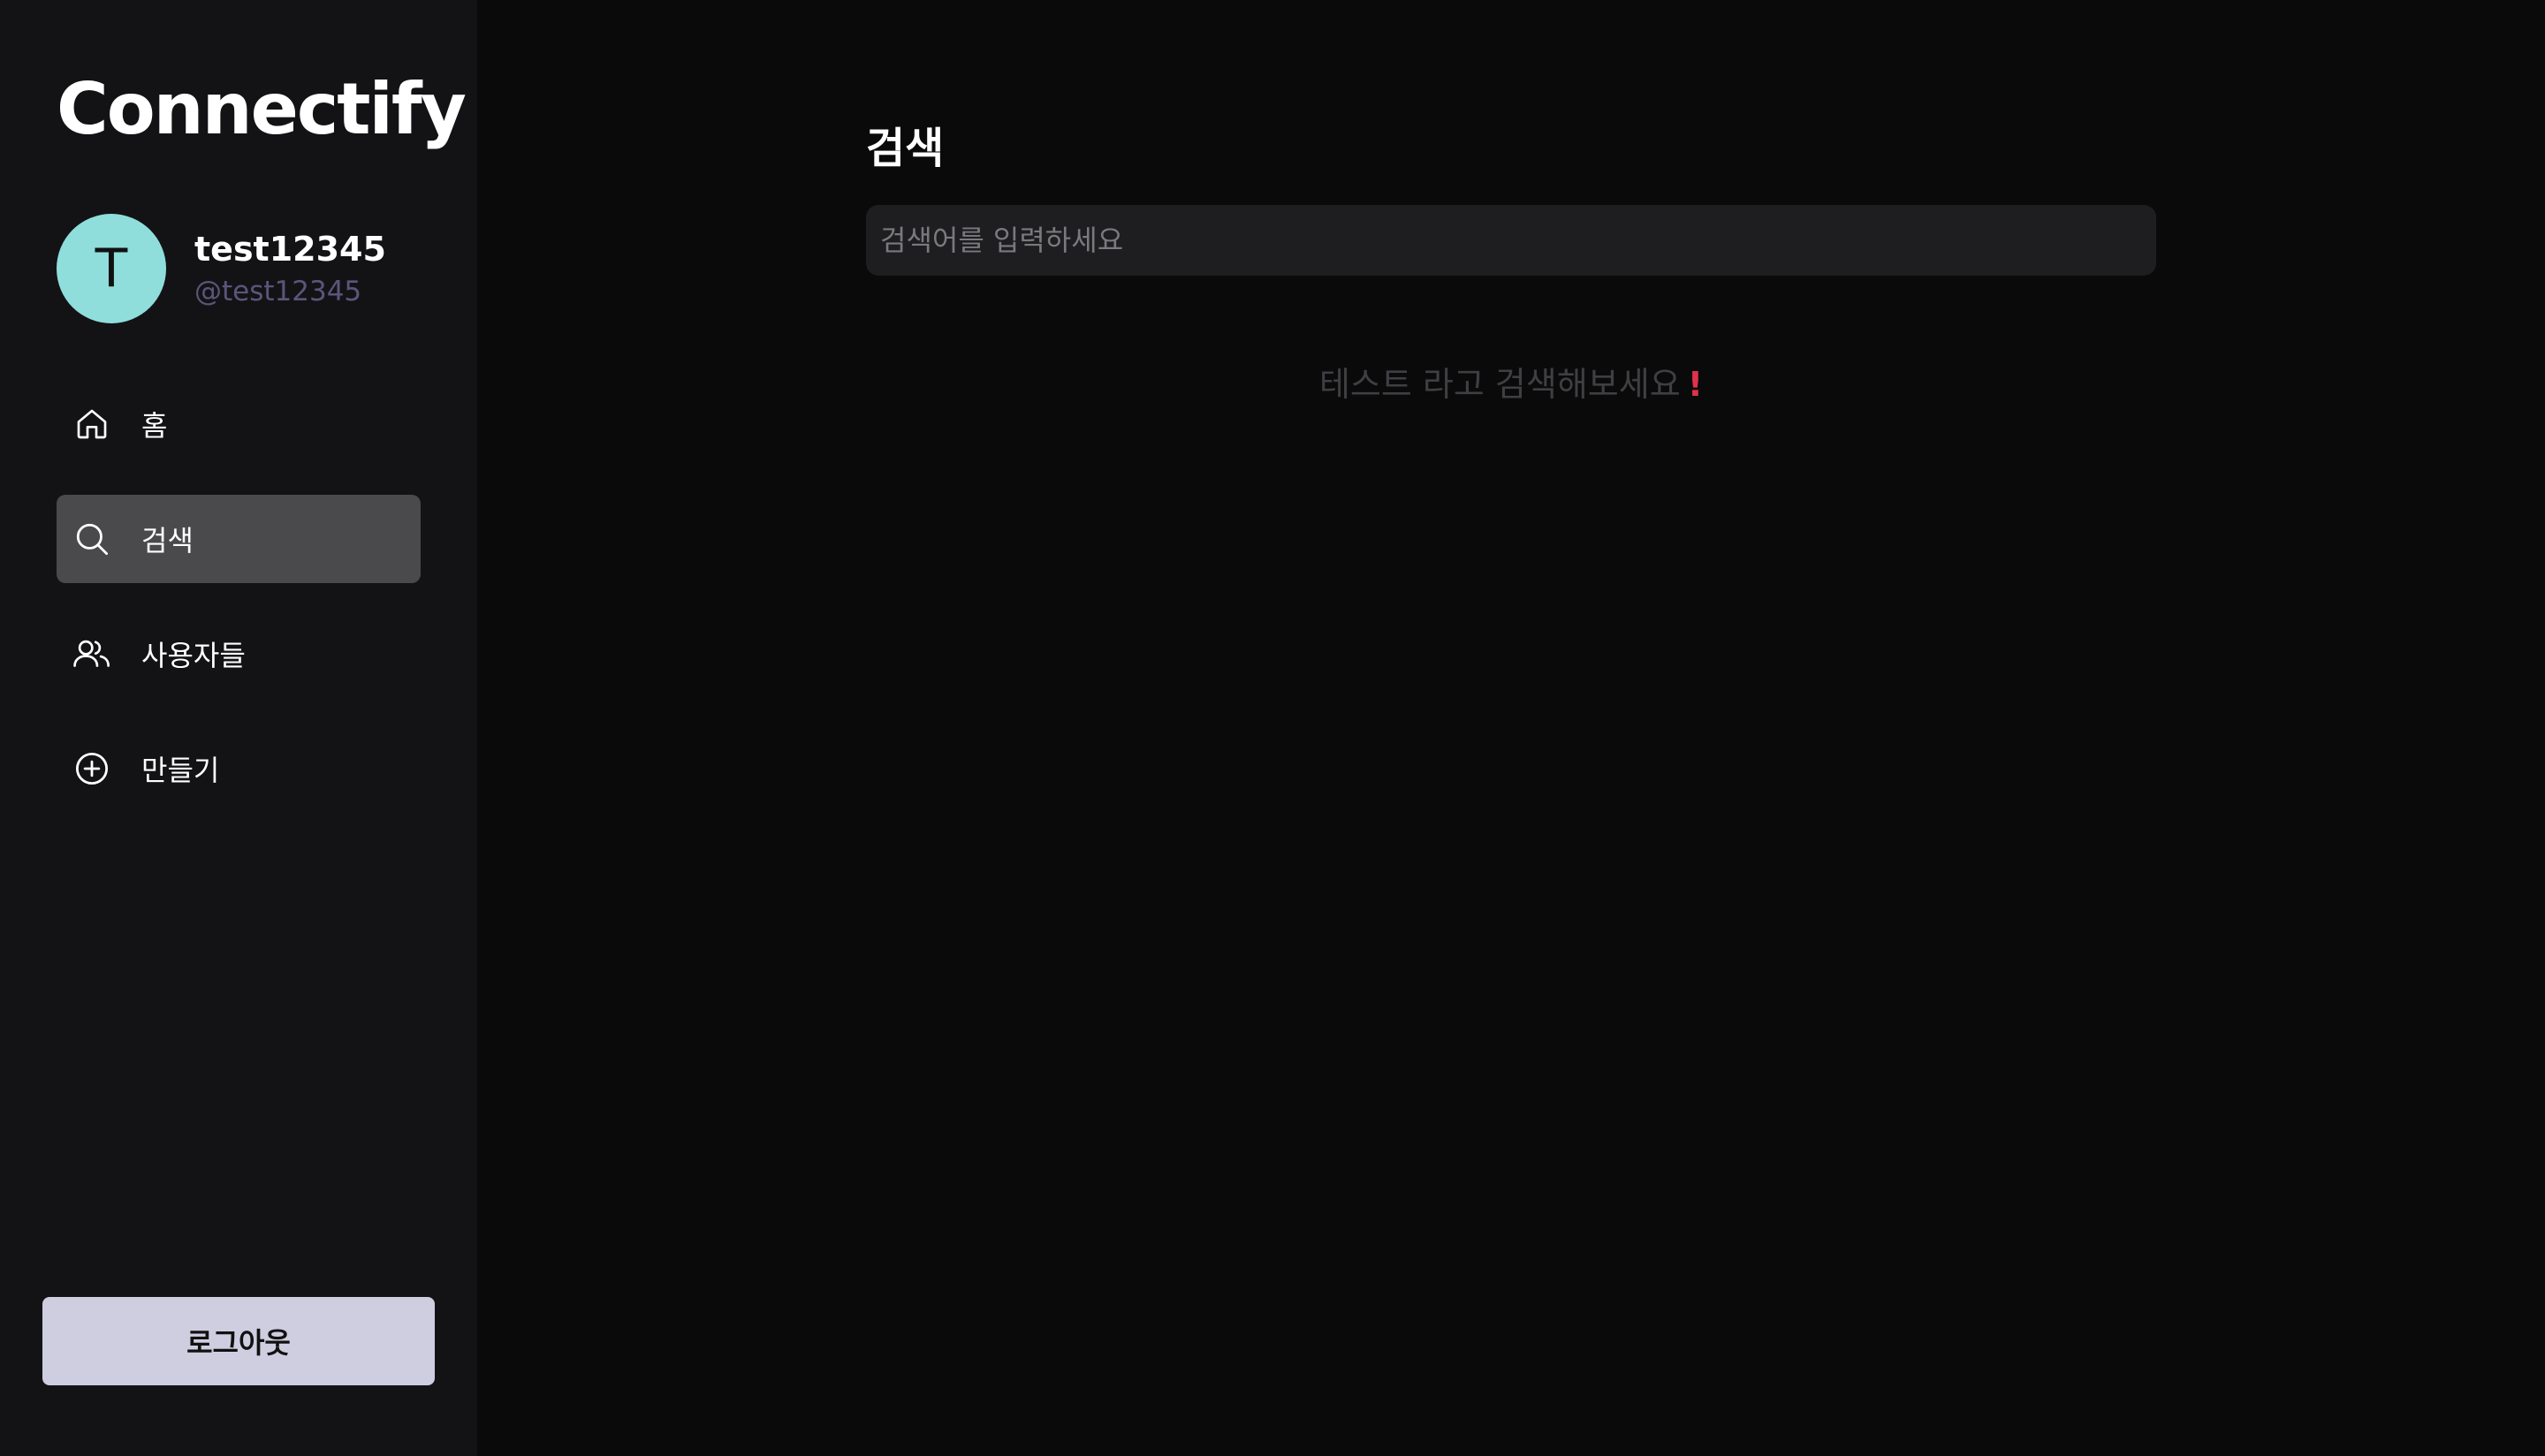  I want to click on home-icon, so click(91, 424).